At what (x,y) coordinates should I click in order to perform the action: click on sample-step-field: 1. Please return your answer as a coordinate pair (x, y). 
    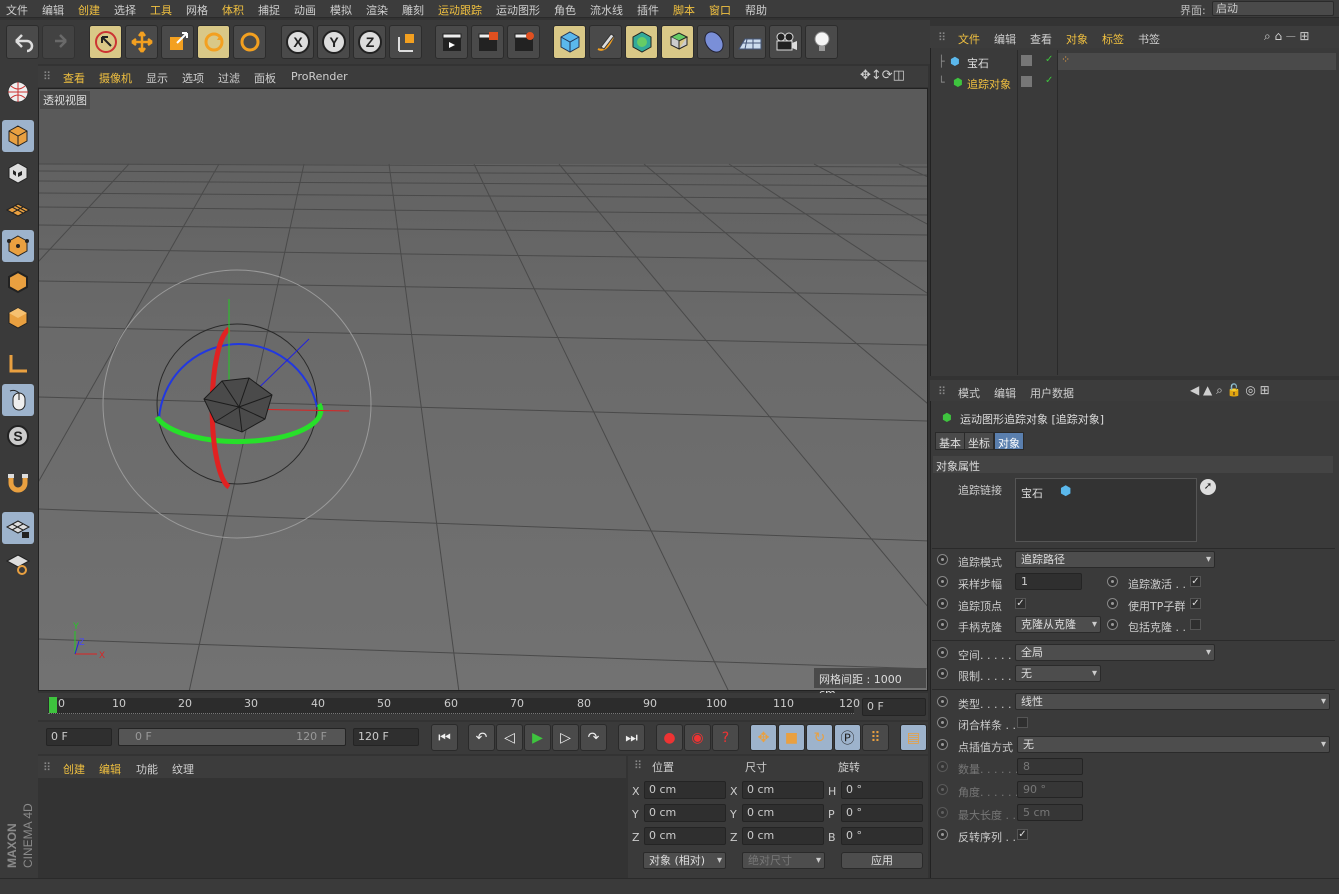
    Looking at the image, I should click on (1048, 581).